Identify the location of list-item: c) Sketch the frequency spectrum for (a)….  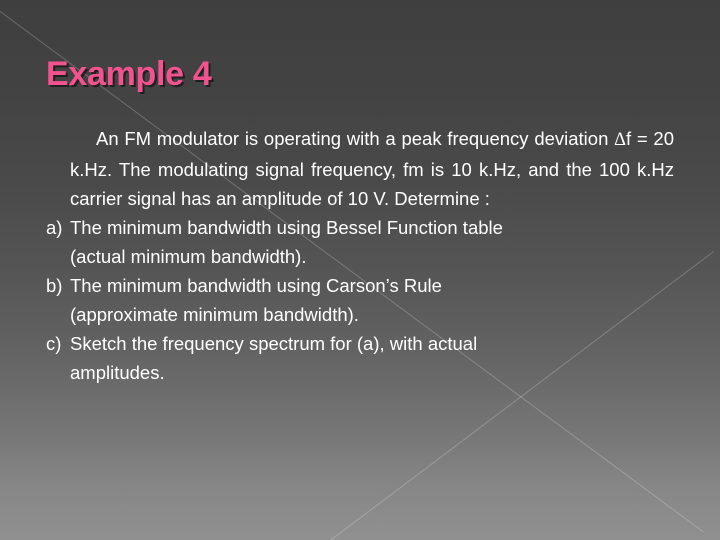
(360, 343).